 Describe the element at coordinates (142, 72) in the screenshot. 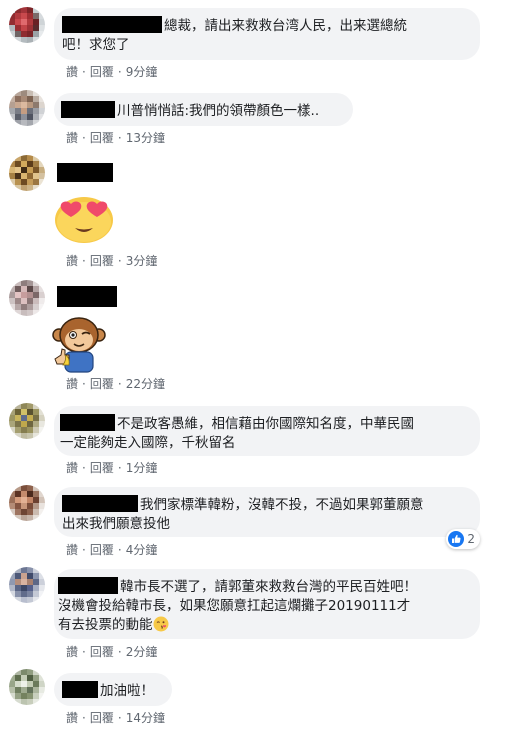

I see `timestamp: 9分鐘` at that location.